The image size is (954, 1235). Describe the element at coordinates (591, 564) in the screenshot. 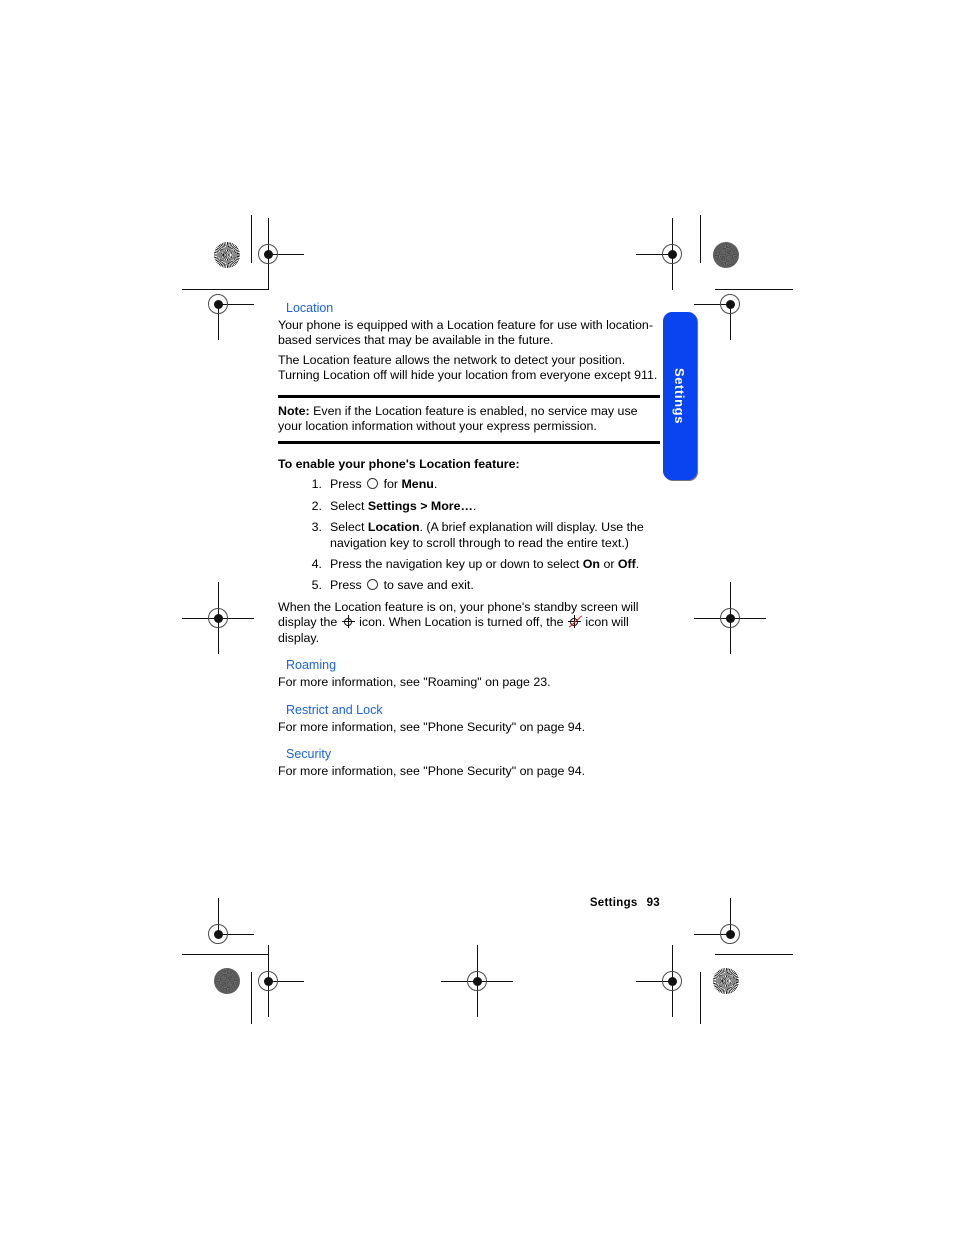

I see `step-emphasis: On` at that location.